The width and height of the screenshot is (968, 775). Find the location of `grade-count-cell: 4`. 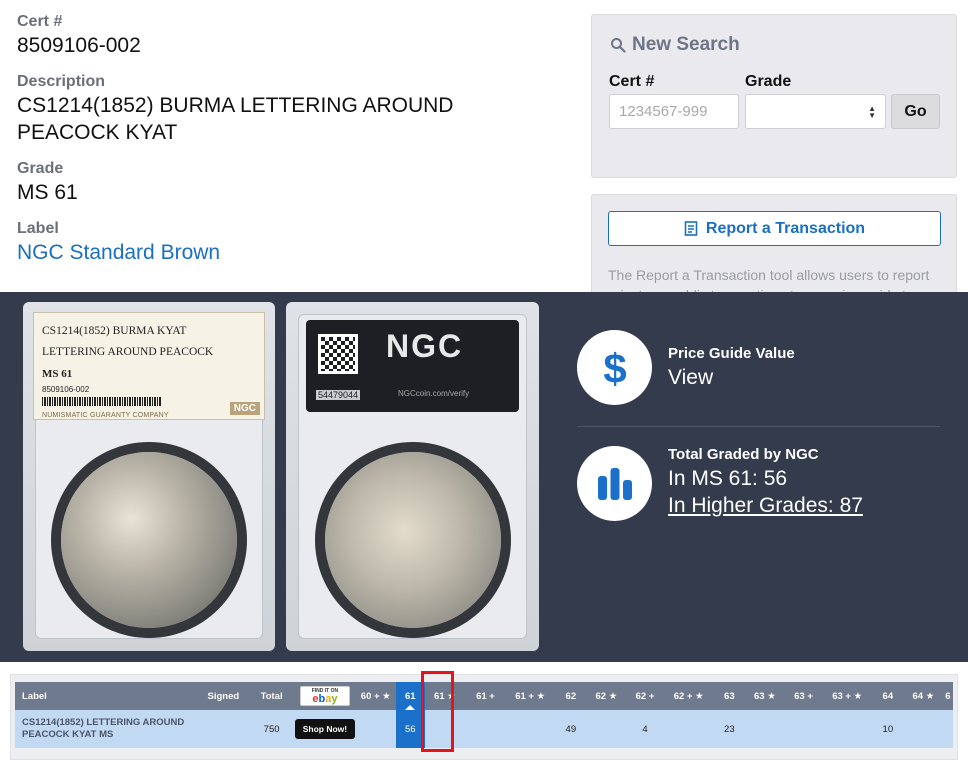

grade-count-cell: 4 is located at coordinates (645, 729).